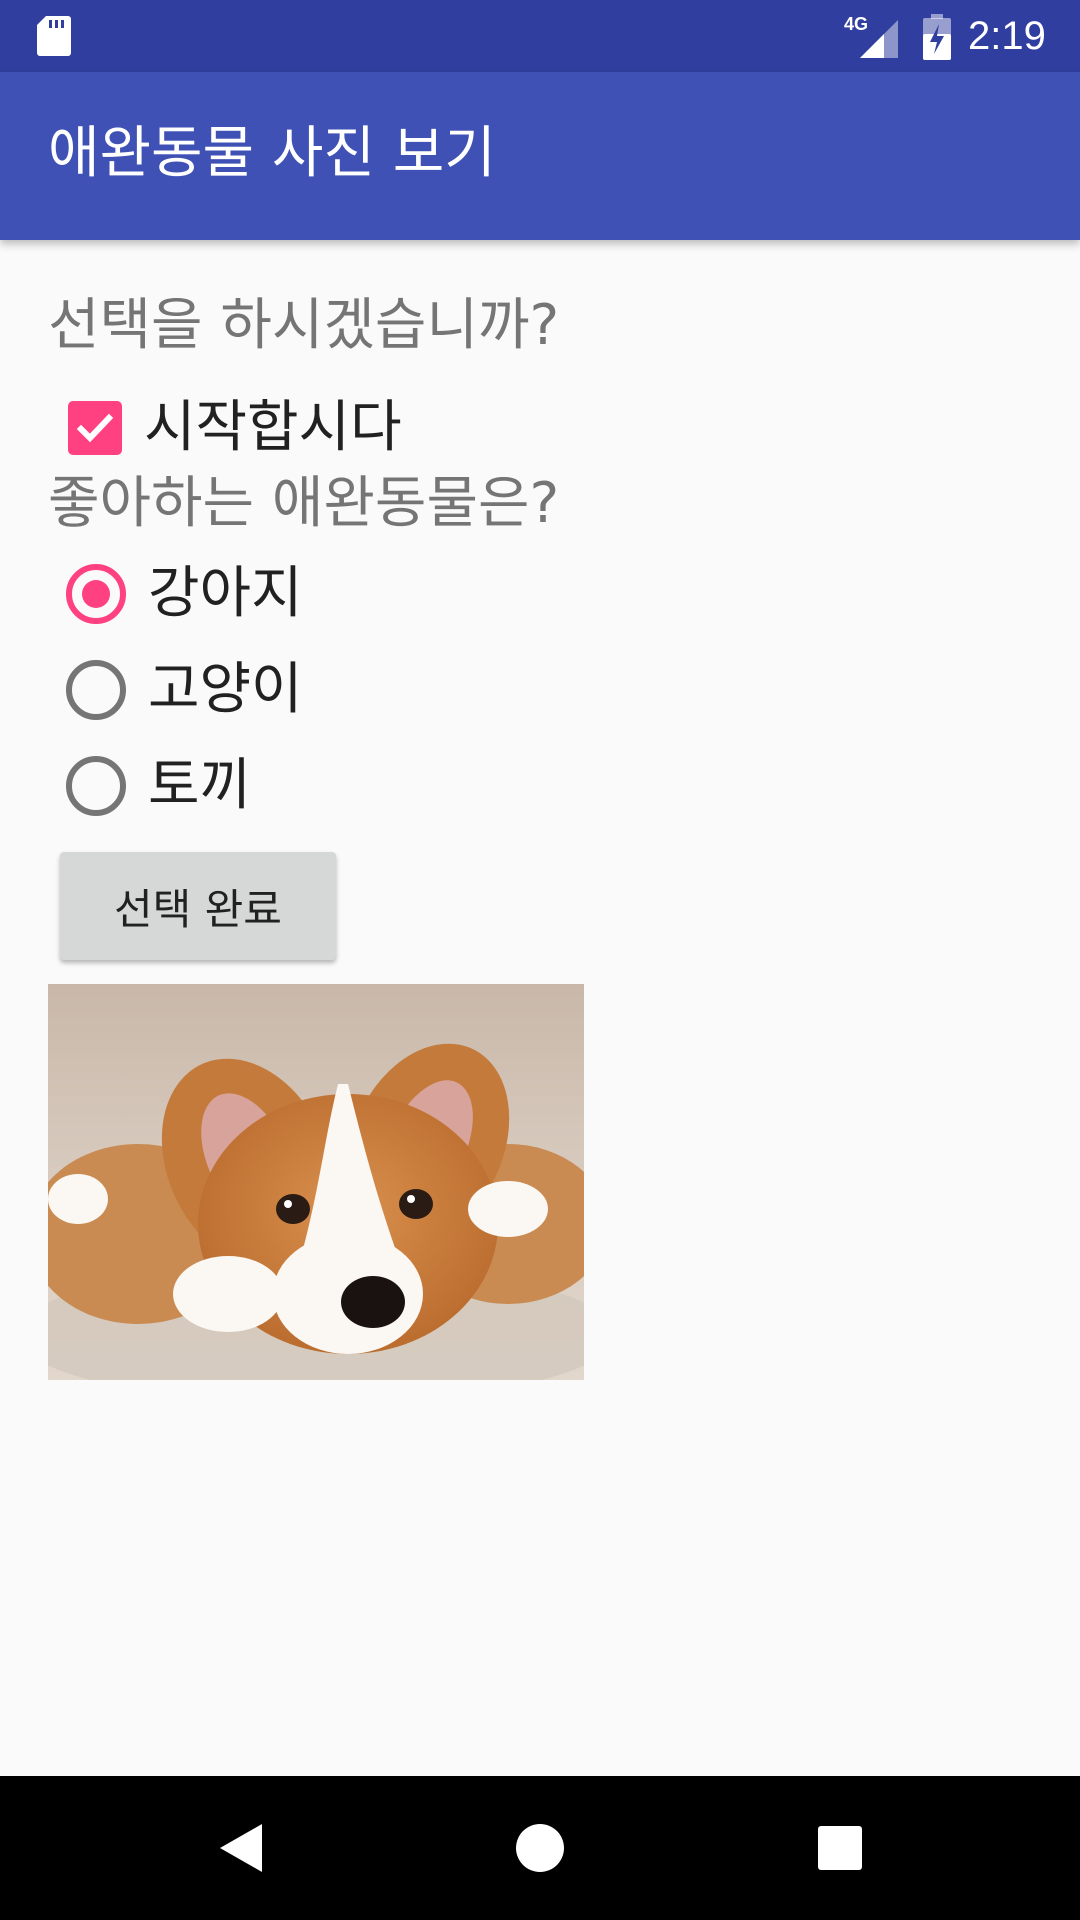 The height and width of the screenshot is (1920, 1080). I want to click on radio-option-cat: 고양이, so click(179, 690).